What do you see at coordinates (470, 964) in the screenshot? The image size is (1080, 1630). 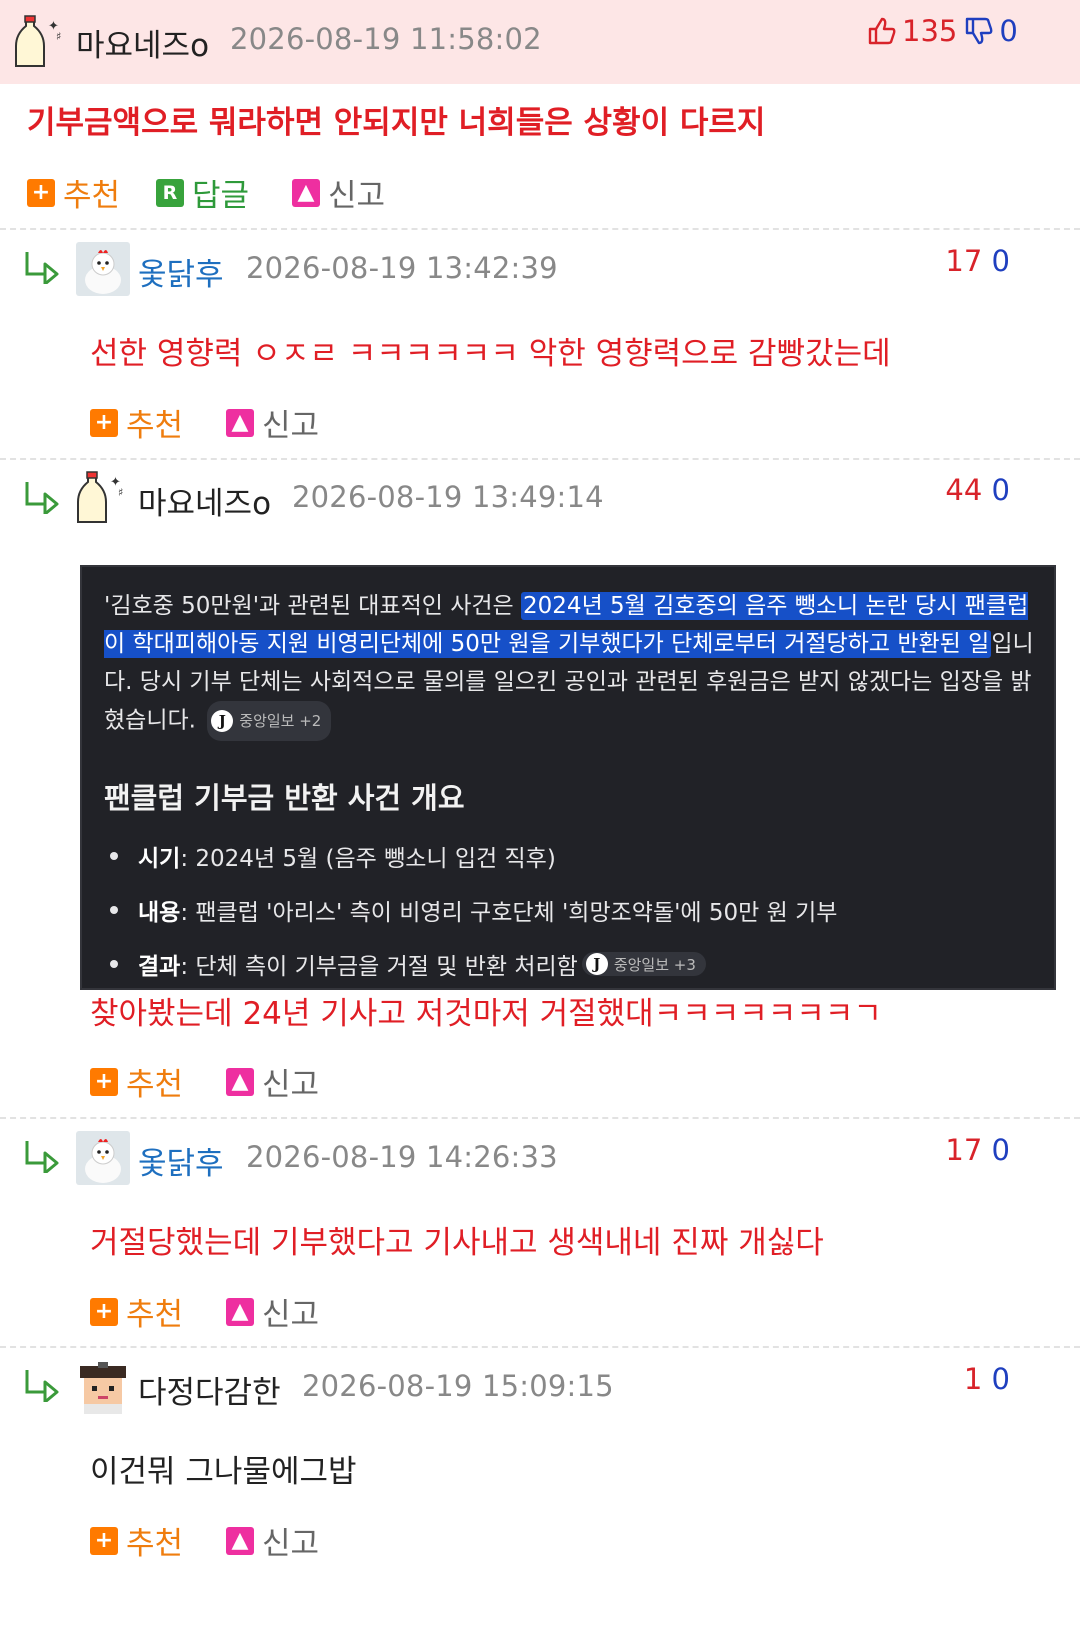 I see `list-item: 결과: 단체 측이 기부금을 거절 및 반환 처리함 J 중앙일보 +3` at bounding box center [470, 964].